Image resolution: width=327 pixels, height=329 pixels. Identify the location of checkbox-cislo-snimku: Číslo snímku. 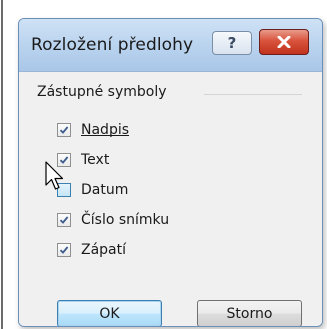
(113, 220).